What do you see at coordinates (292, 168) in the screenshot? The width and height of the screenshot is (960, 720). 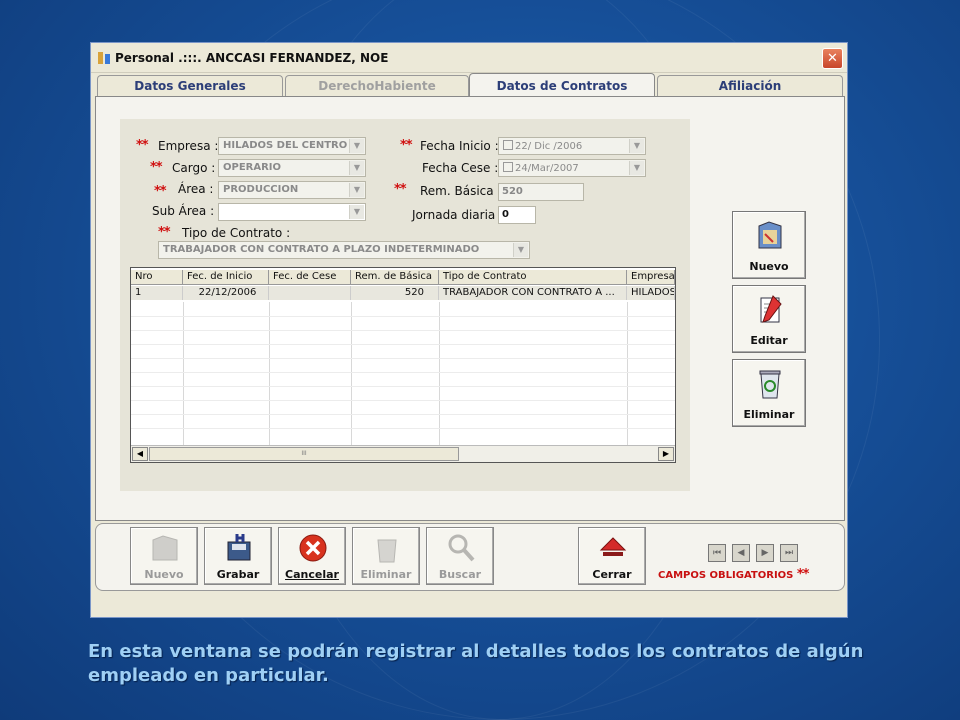 I see `cargo-select: OPERARIO ▼` at bounding box center [292, 168].